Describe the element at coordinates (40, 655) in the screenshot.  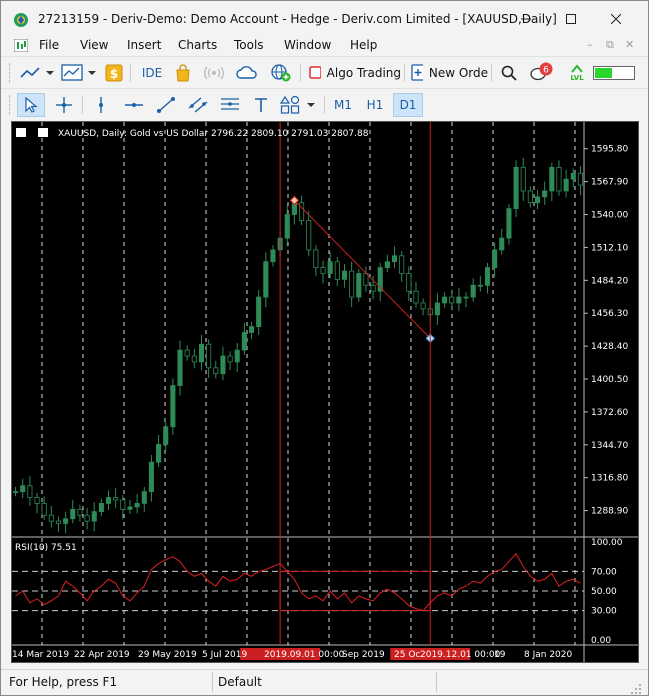
I see `date-tick-label: 14 Mar 2019` at that location.